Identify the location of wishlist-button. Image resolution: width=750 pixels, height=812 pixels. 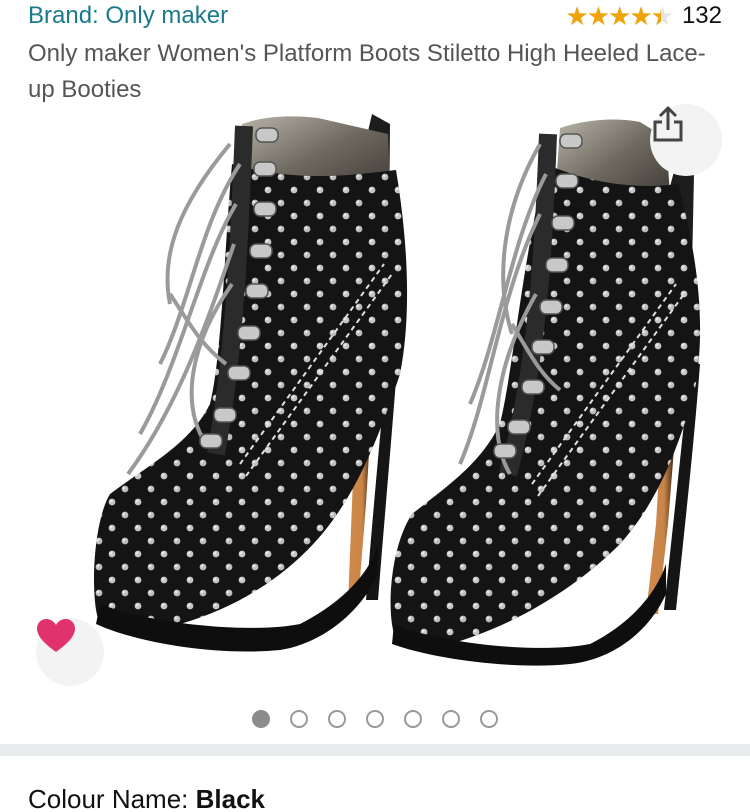
(70, 652).